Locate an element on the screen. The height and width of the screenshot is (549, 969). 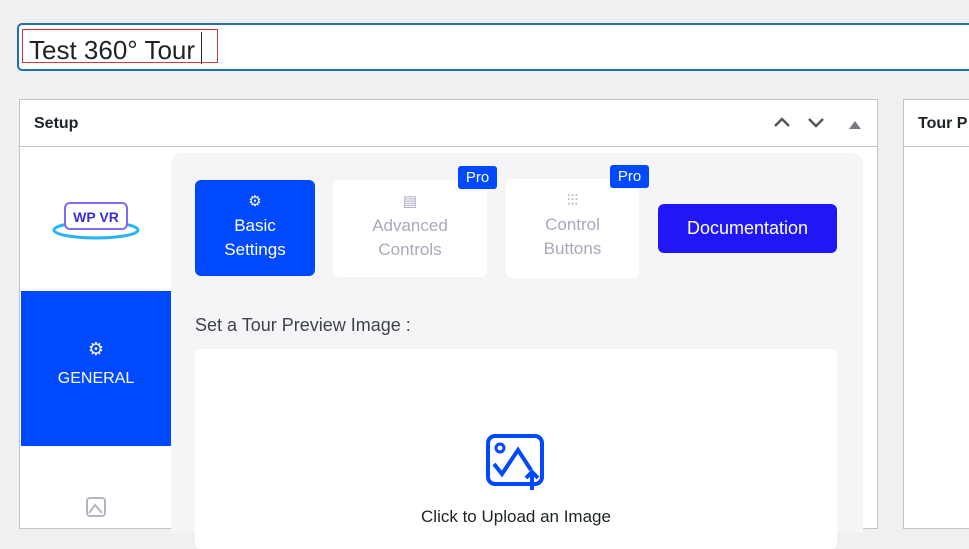
sidebar-item-general: ⚙ GENERAL is located at coordinates (96, 368).